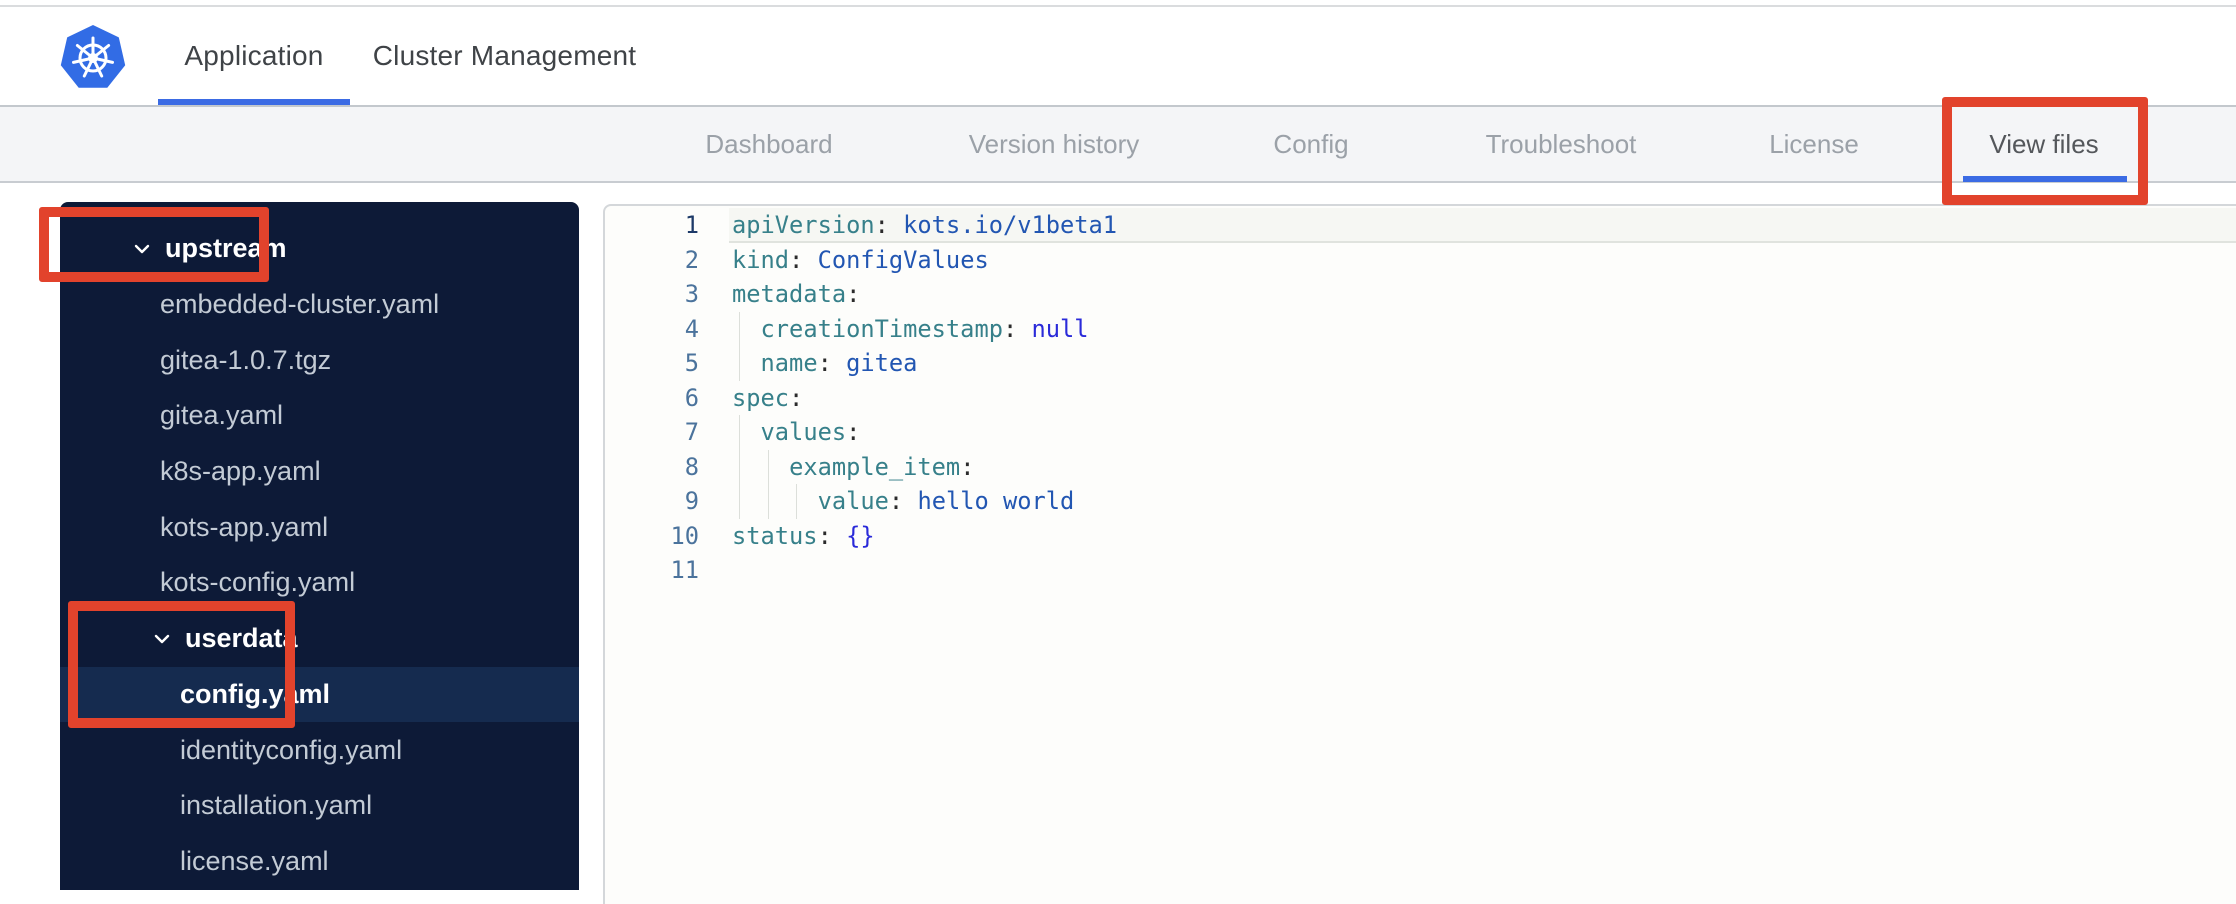  What do you see at coordinates (244, 526) in the screenshot?
I see `file-label: kots-app.yaml` at bounding box center [244, 526].